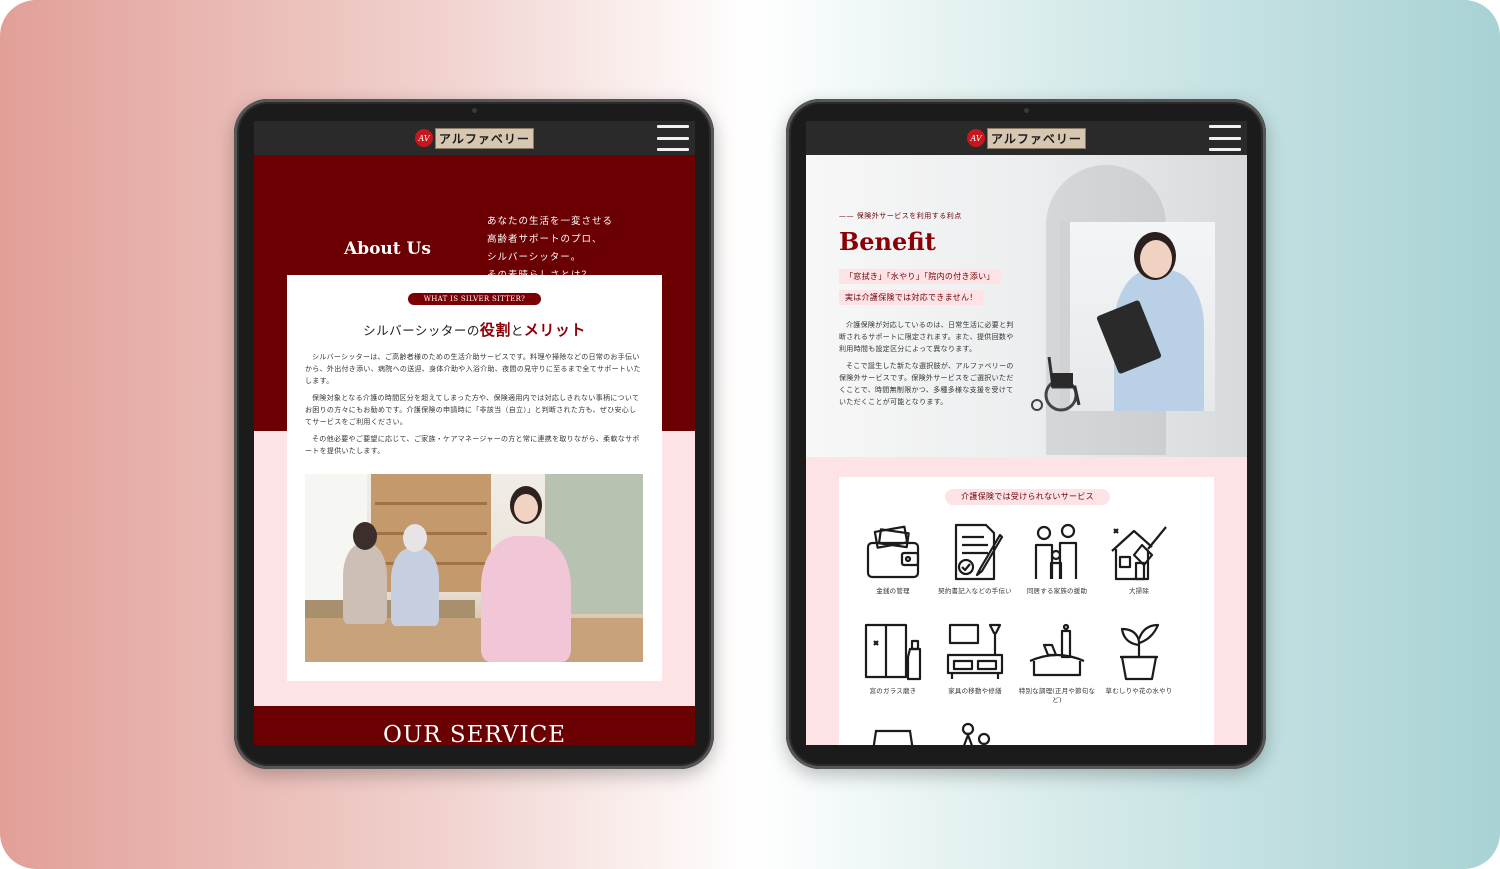 The height and width of the screenshot is (869, 1500). I want to click on wheelchair-icon, so click(1056, 384).